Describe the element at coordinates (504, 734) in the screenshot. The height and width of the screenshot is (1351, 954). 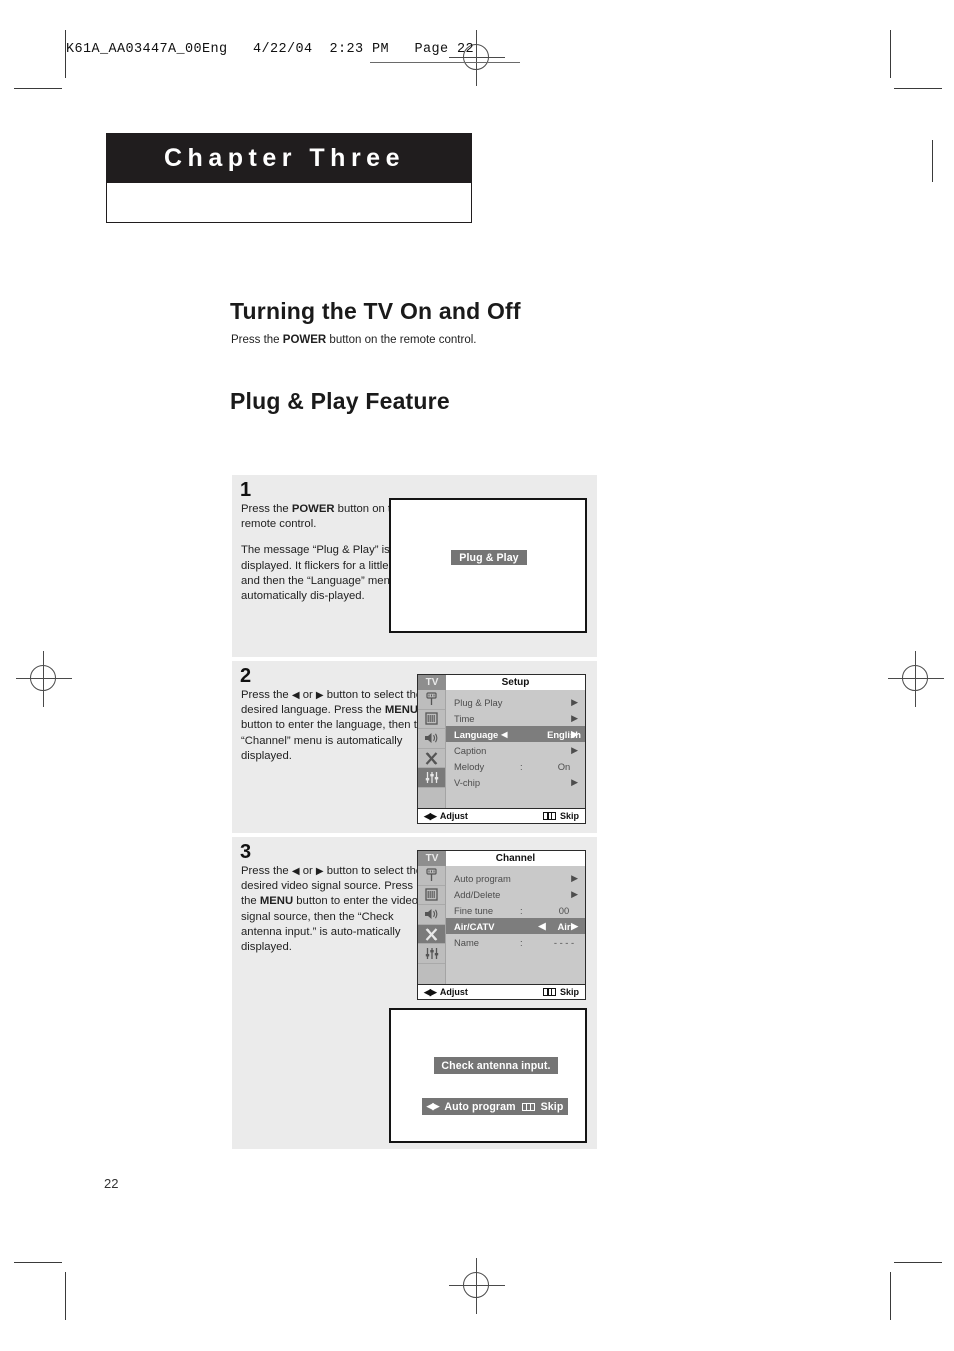
I see `left-adjust-icon: ◀` at that location.